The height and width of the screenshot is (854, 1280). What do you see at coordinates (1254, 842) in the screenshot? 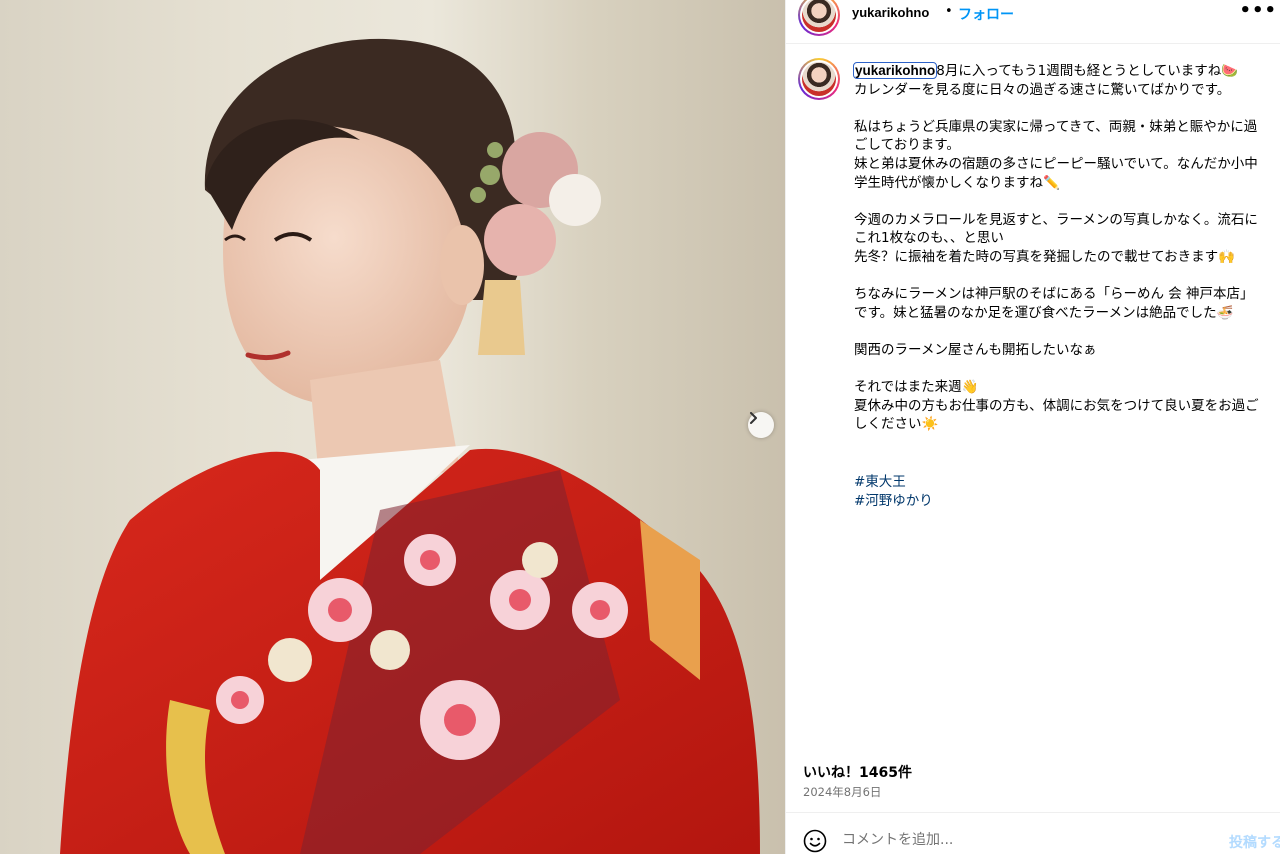
I see `post-comment-button: 投稿する` at bounding box center [1254, 842].